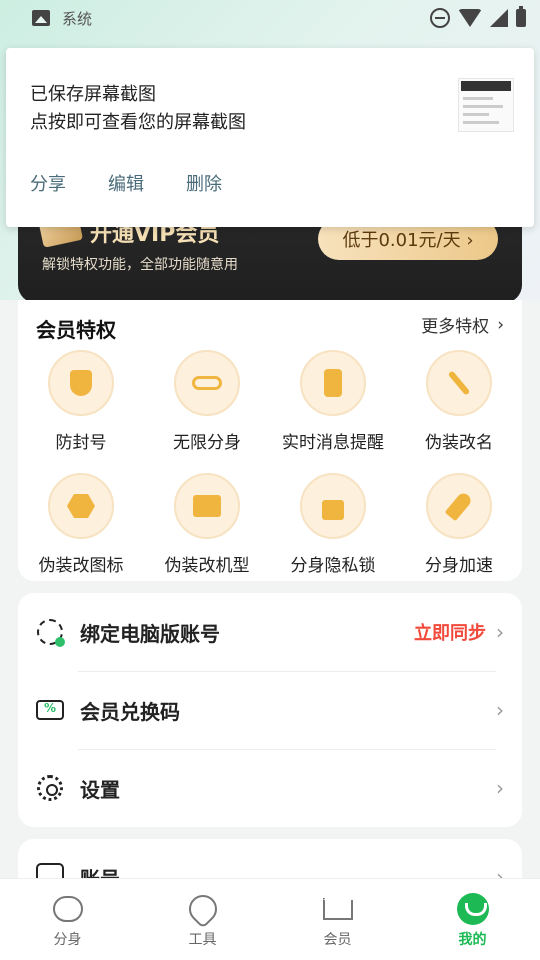 The height and width of the screenshot is (960, 540). I want to click on lock-icon, so click(333, 506).